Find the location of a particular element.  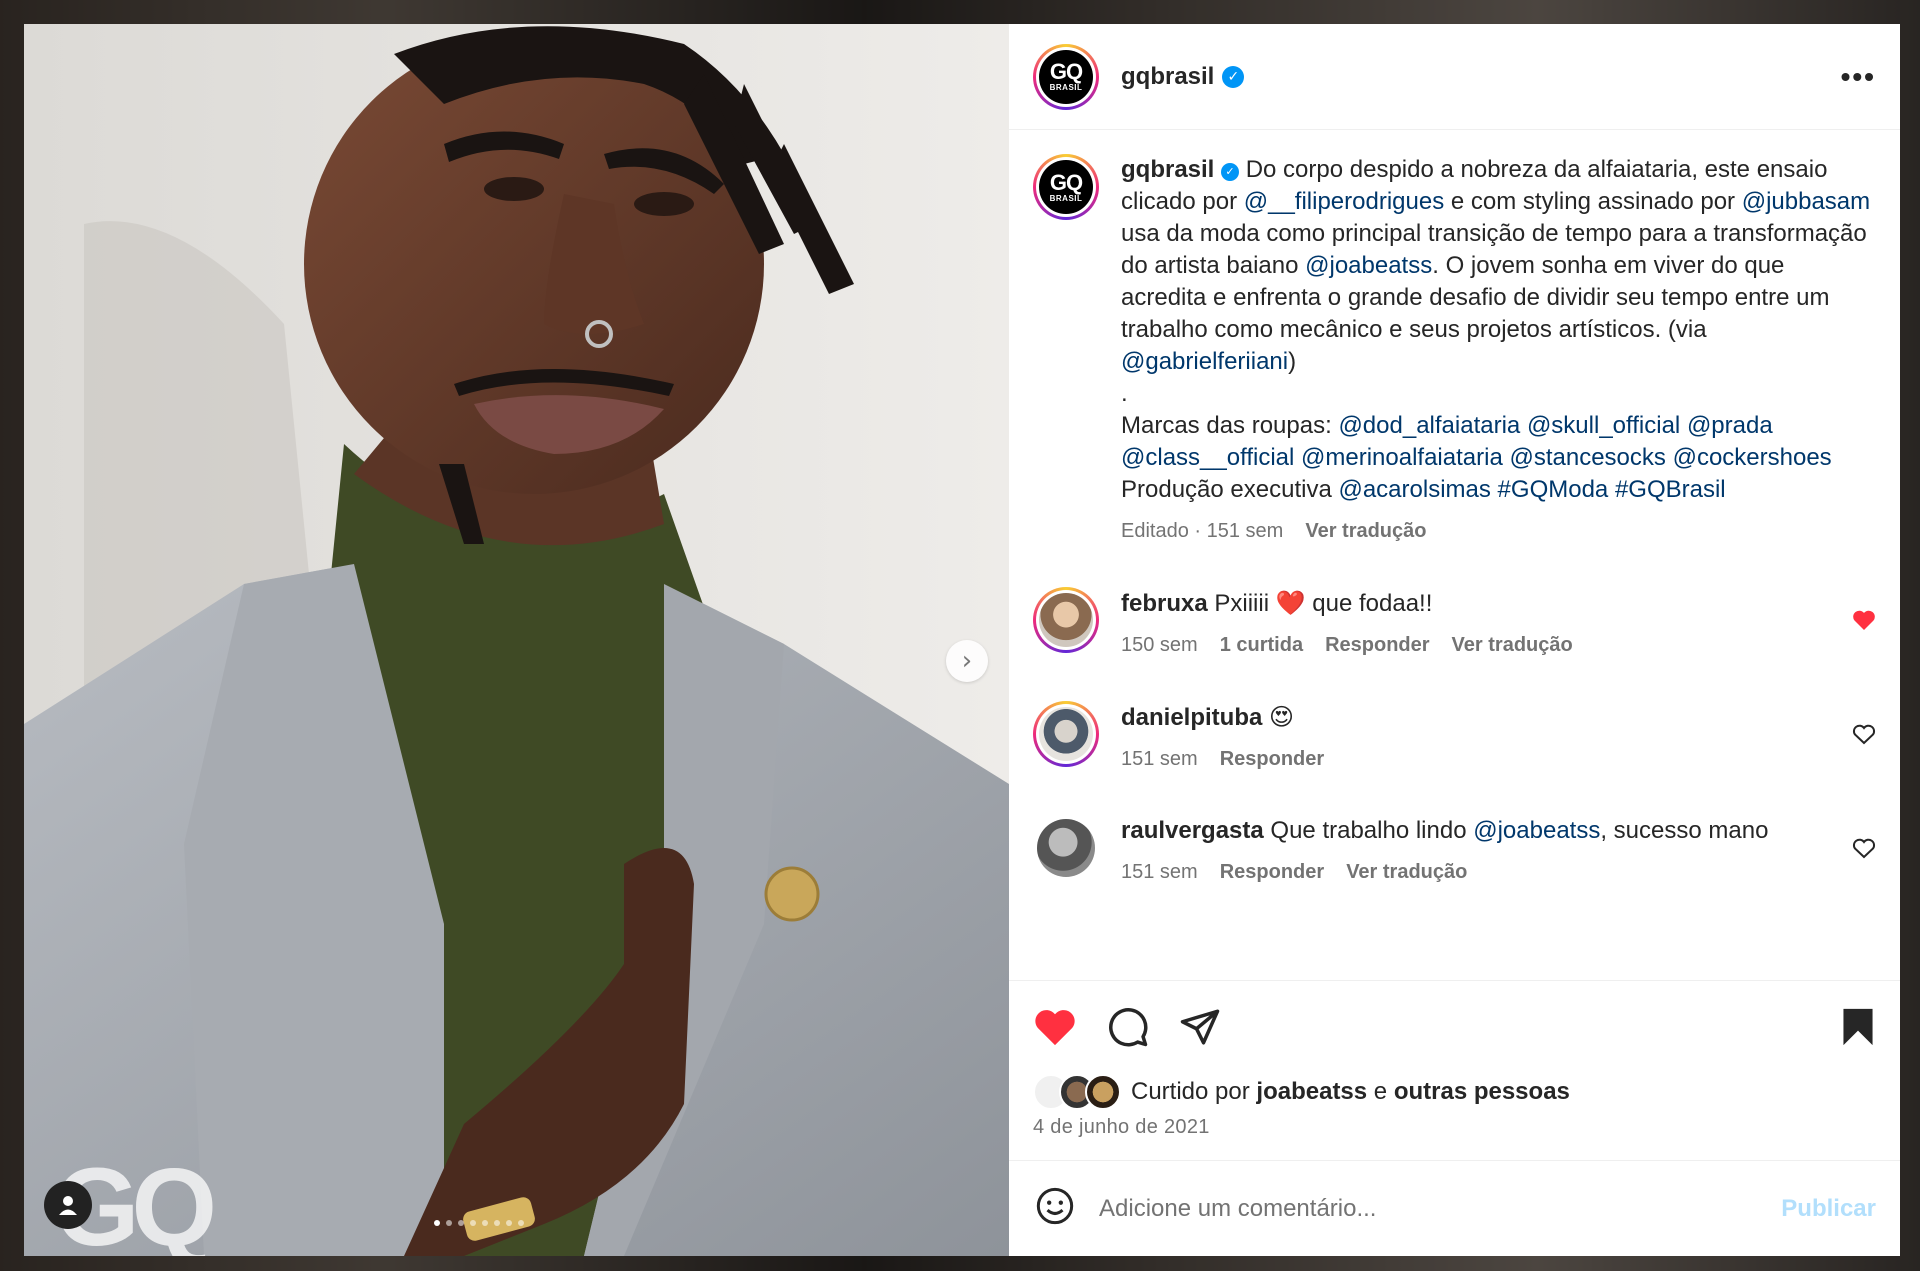

mention-link: @merinoalfaiataria is located at coordinates (1402, 457).